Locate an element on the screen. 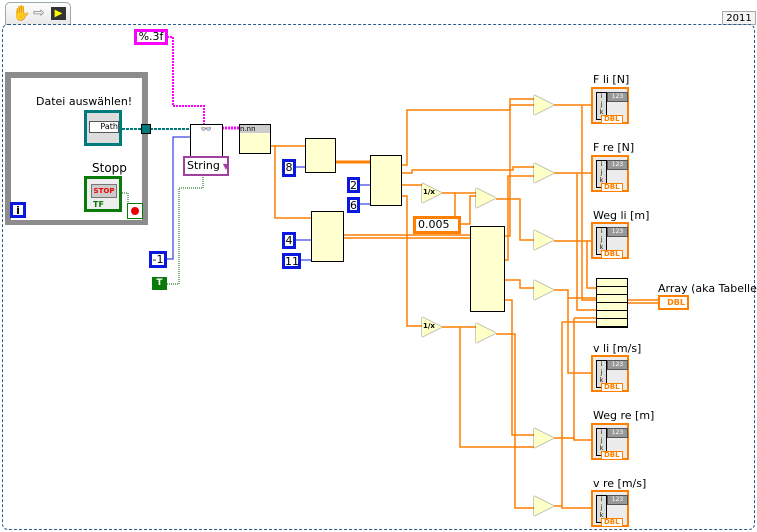 The height and width of the screenshot is (532, 757). array-indicator-label: Array (aka Tabelle) is located at coordinates (707, 288).